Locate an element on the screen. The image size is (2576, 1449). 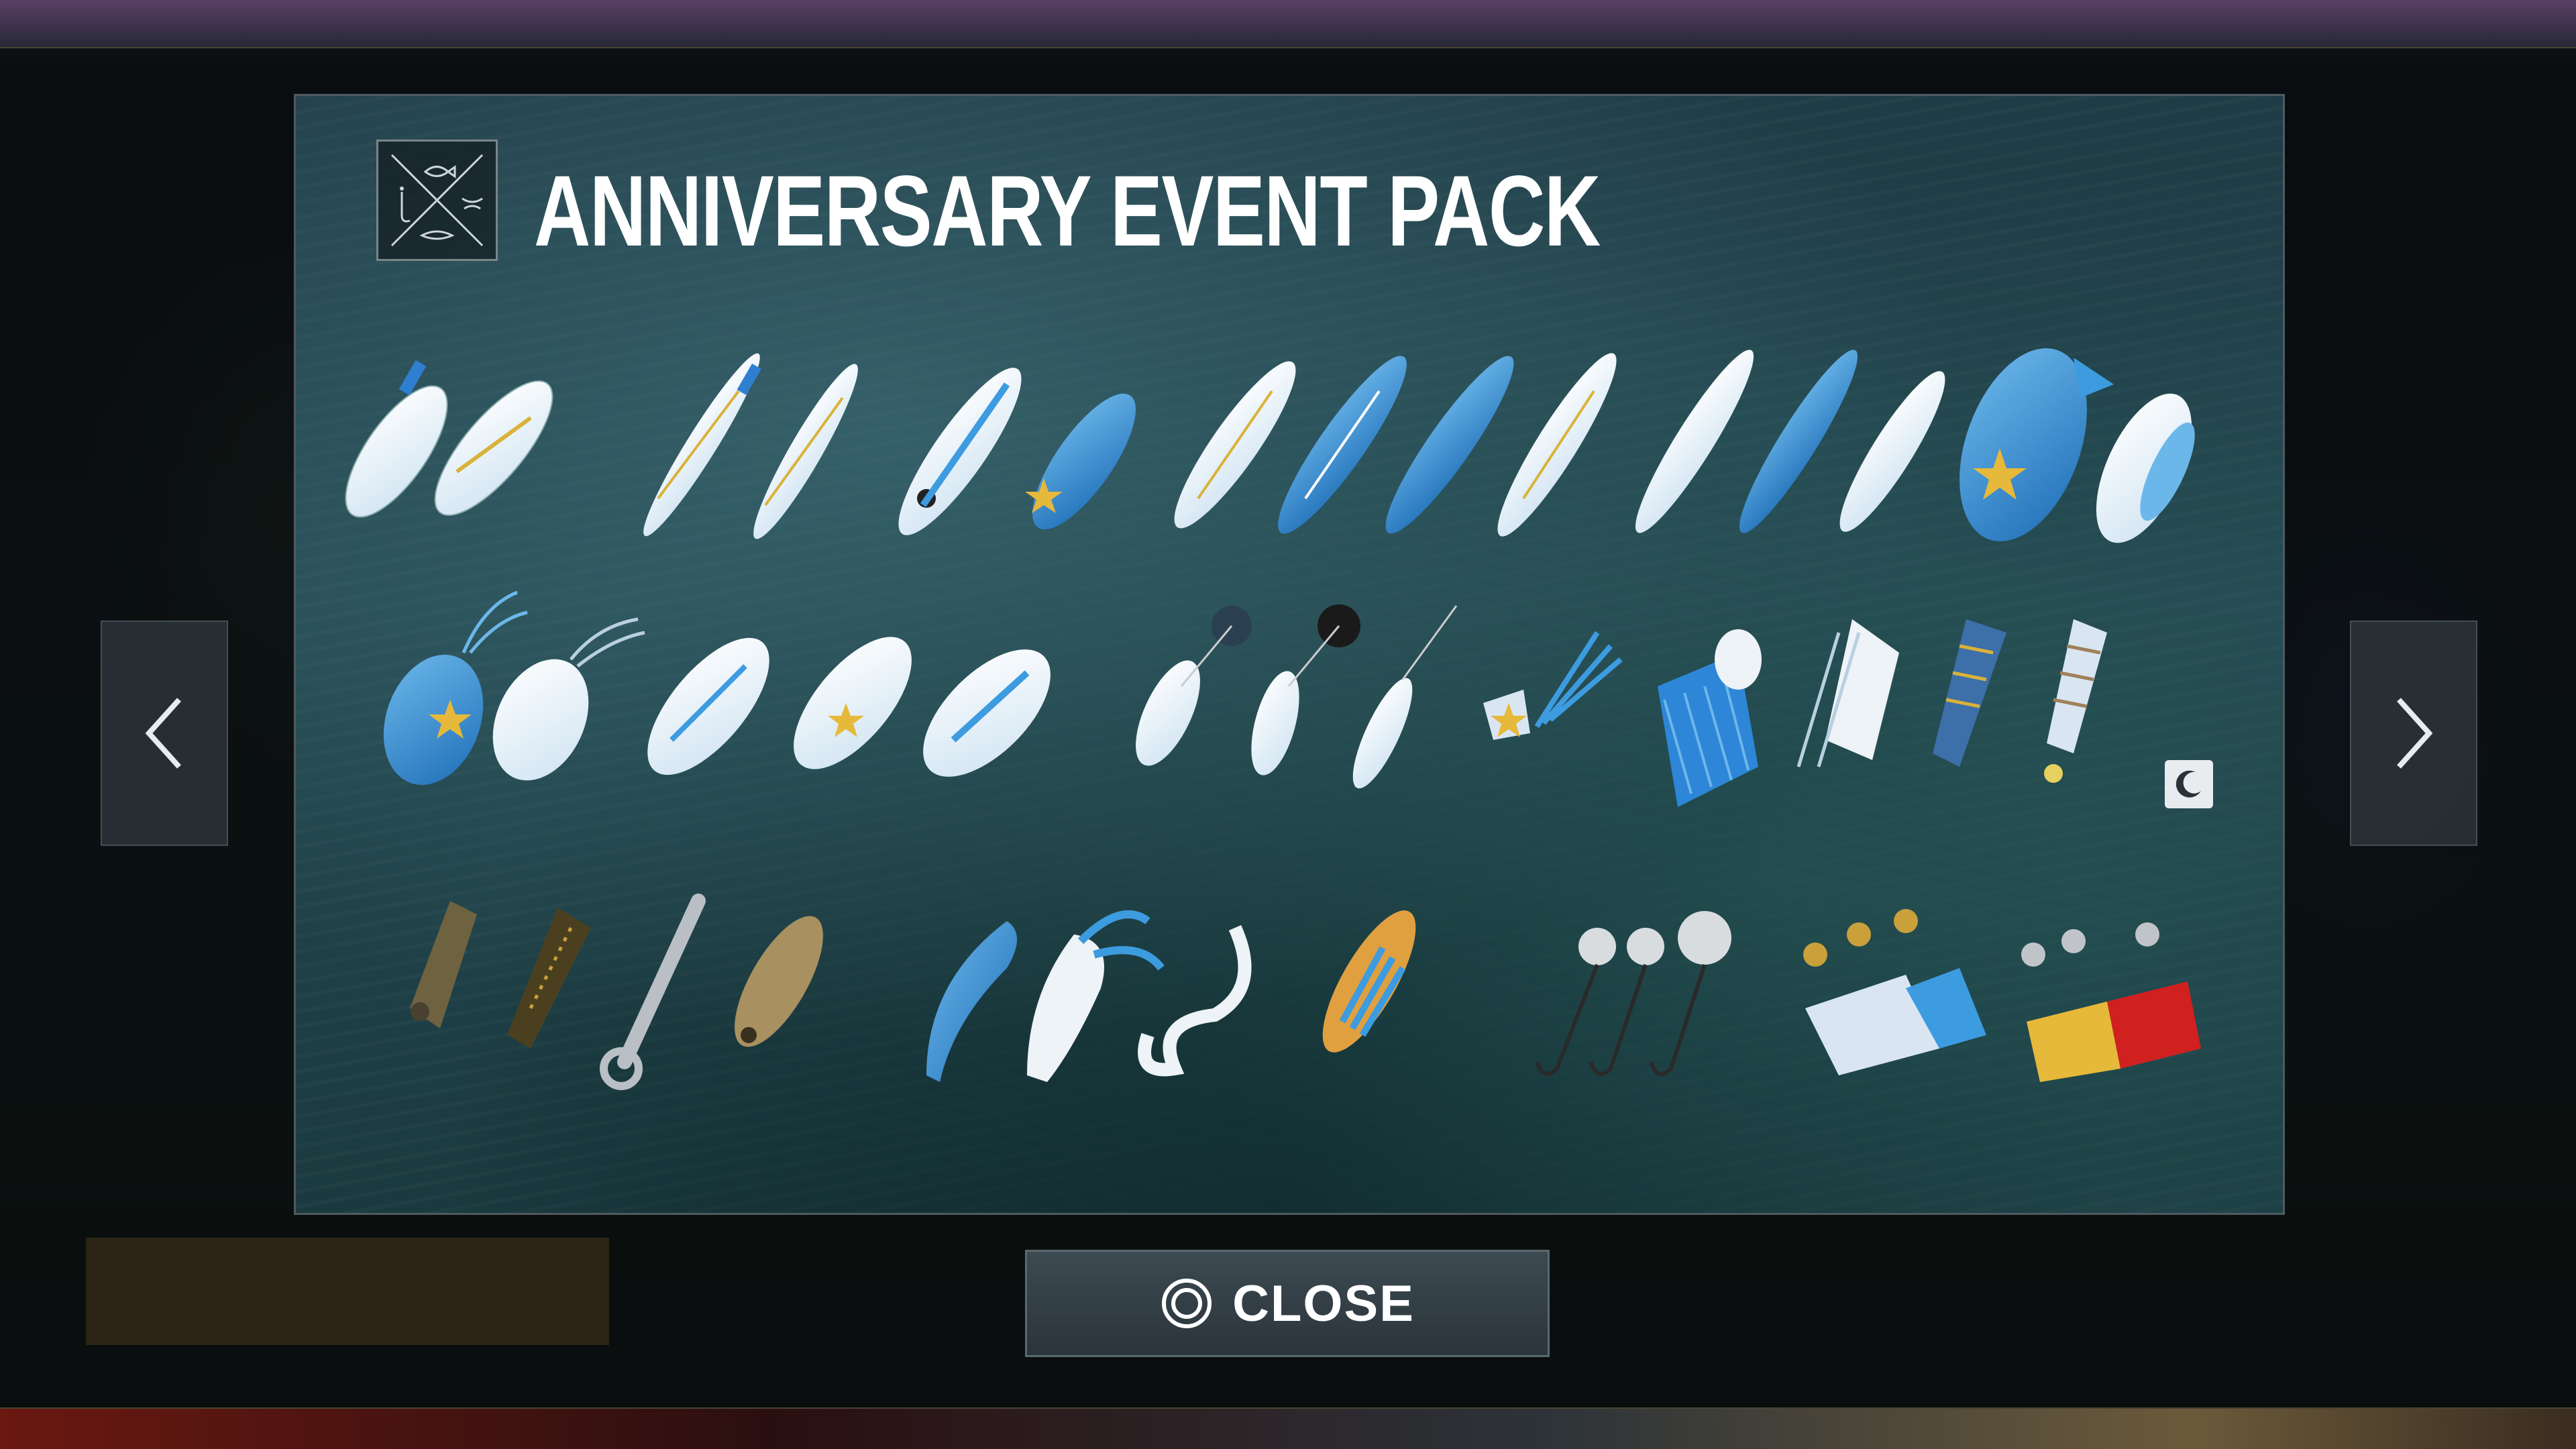
swimbait-lure is located at coordinates (2037, 444).